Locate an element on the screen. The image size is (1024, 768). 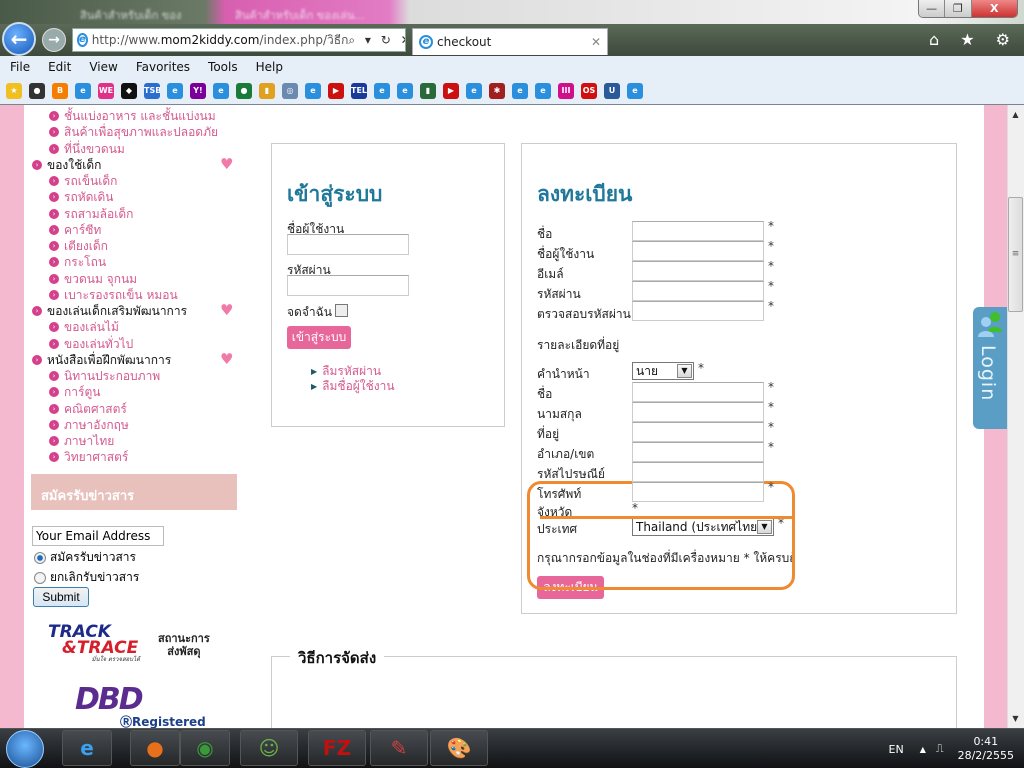
tsb-icon: TSB is located at coordinates (152, 91).